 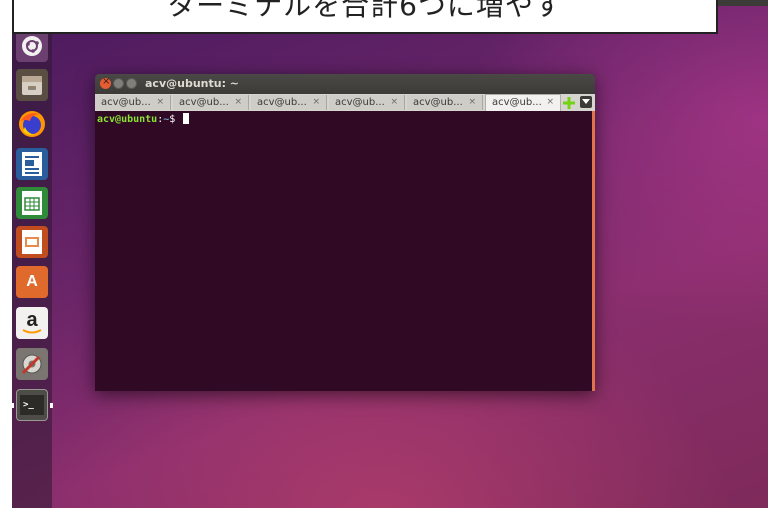 I want to click on tab-3: acv@ub... ×, so click(x=289, y=102).